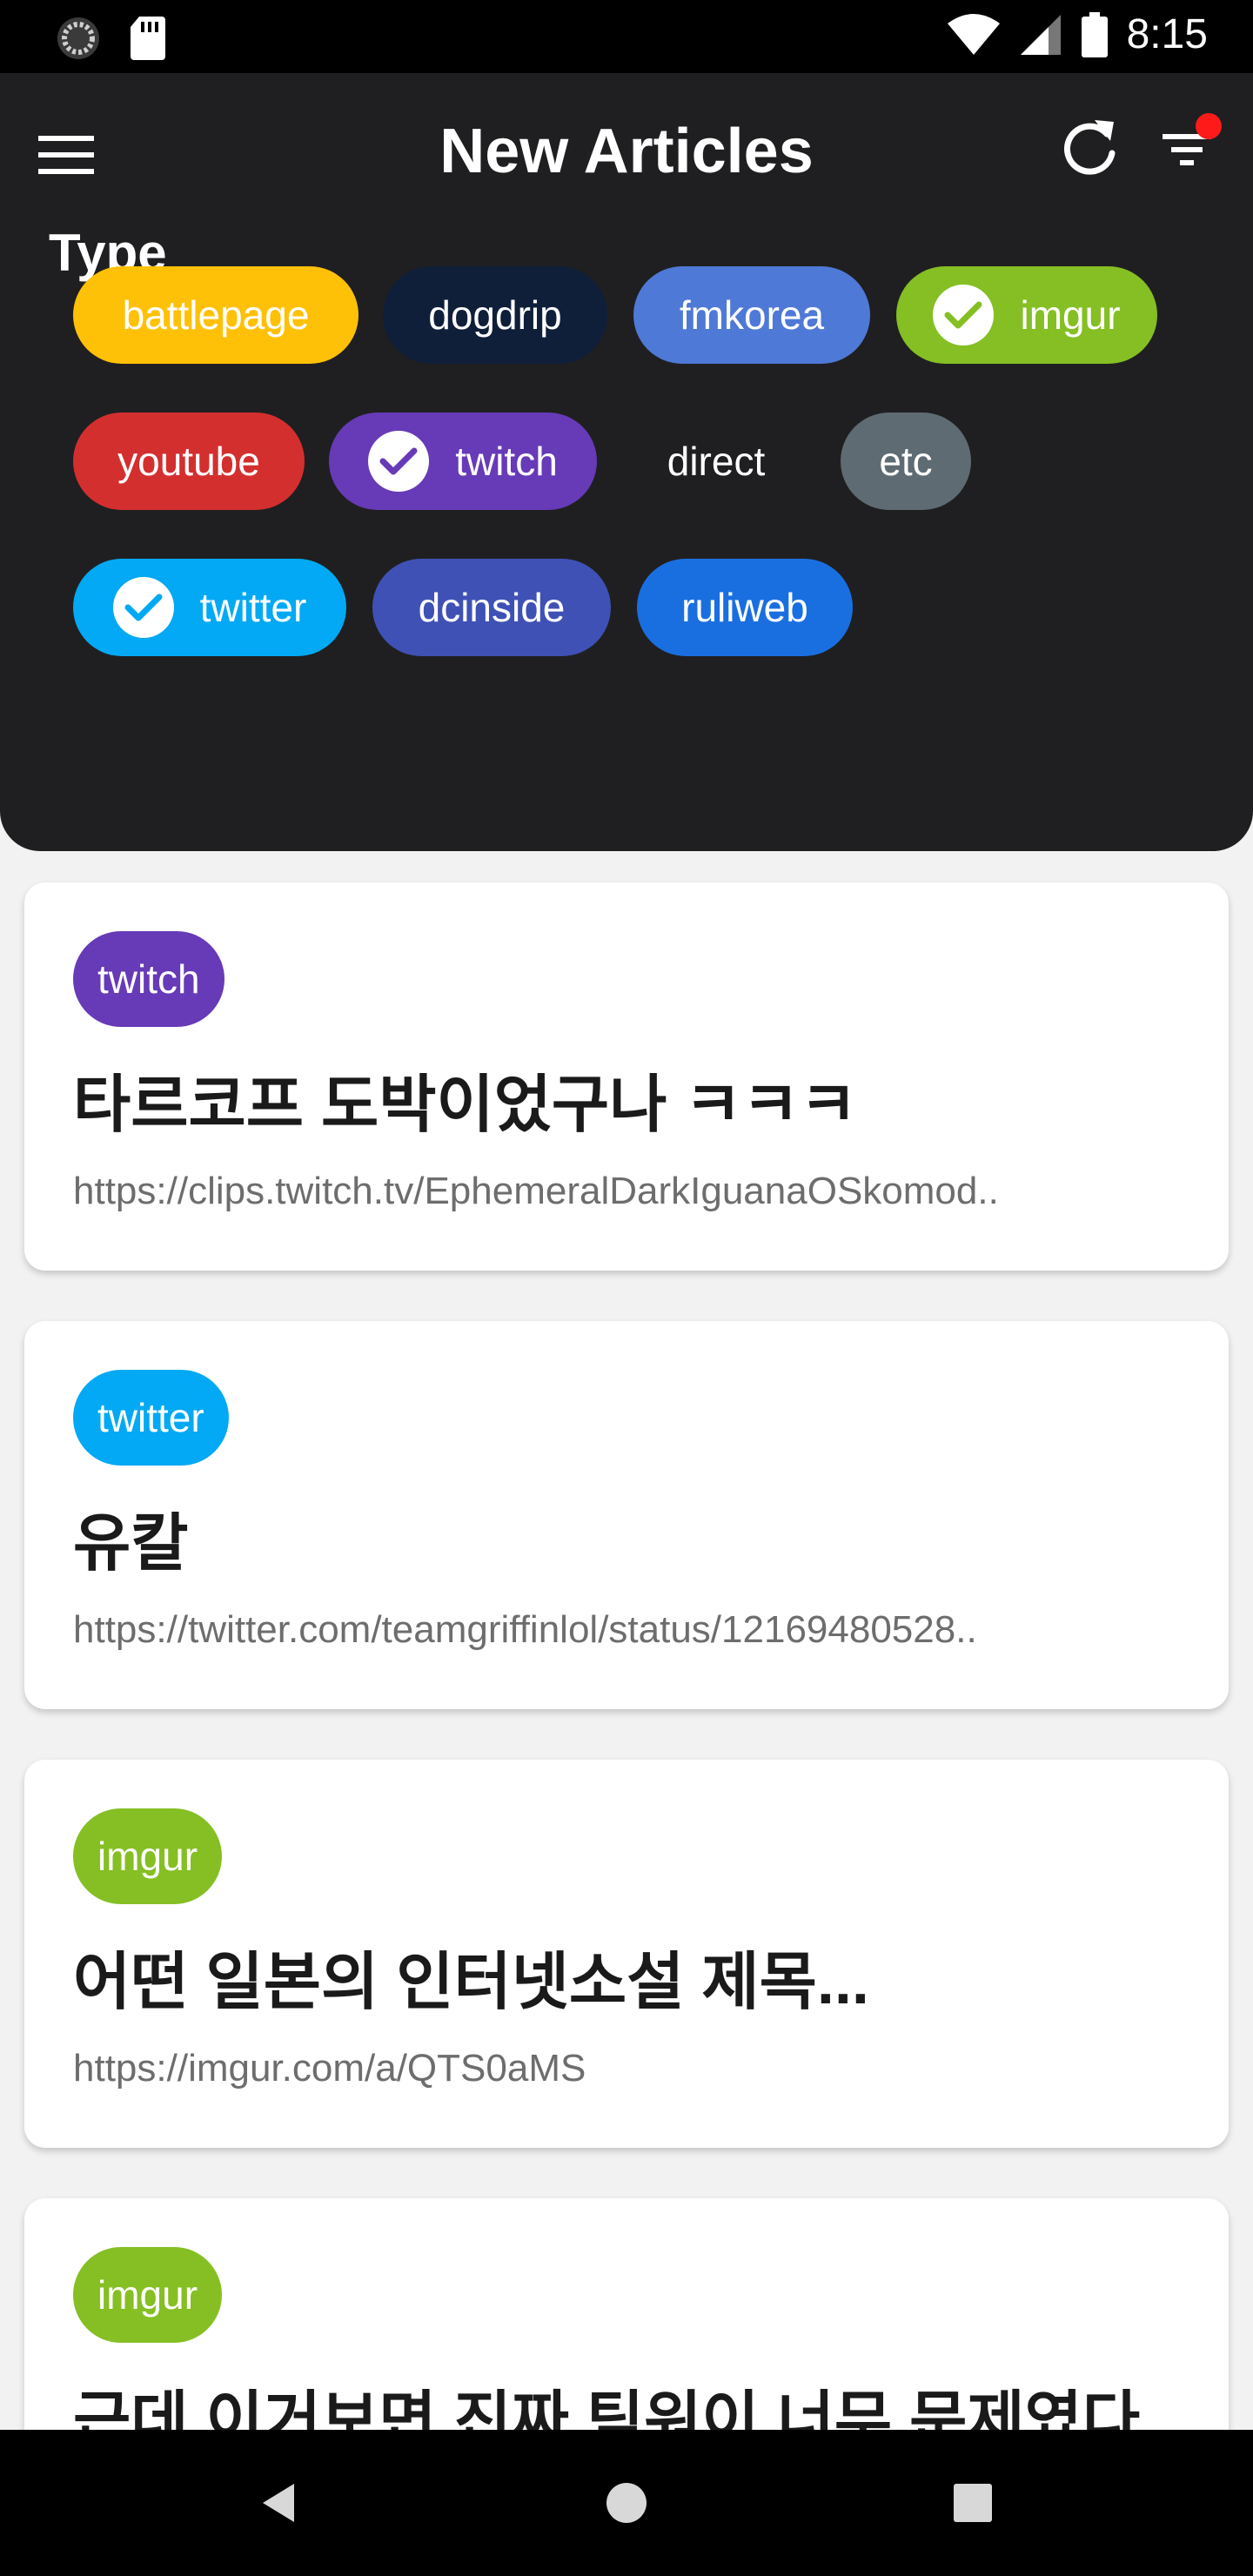 The height and width of the screenshot is (2576, 1253). I want to click on type-chip-battlepage: battlepage, so click(215, 315).